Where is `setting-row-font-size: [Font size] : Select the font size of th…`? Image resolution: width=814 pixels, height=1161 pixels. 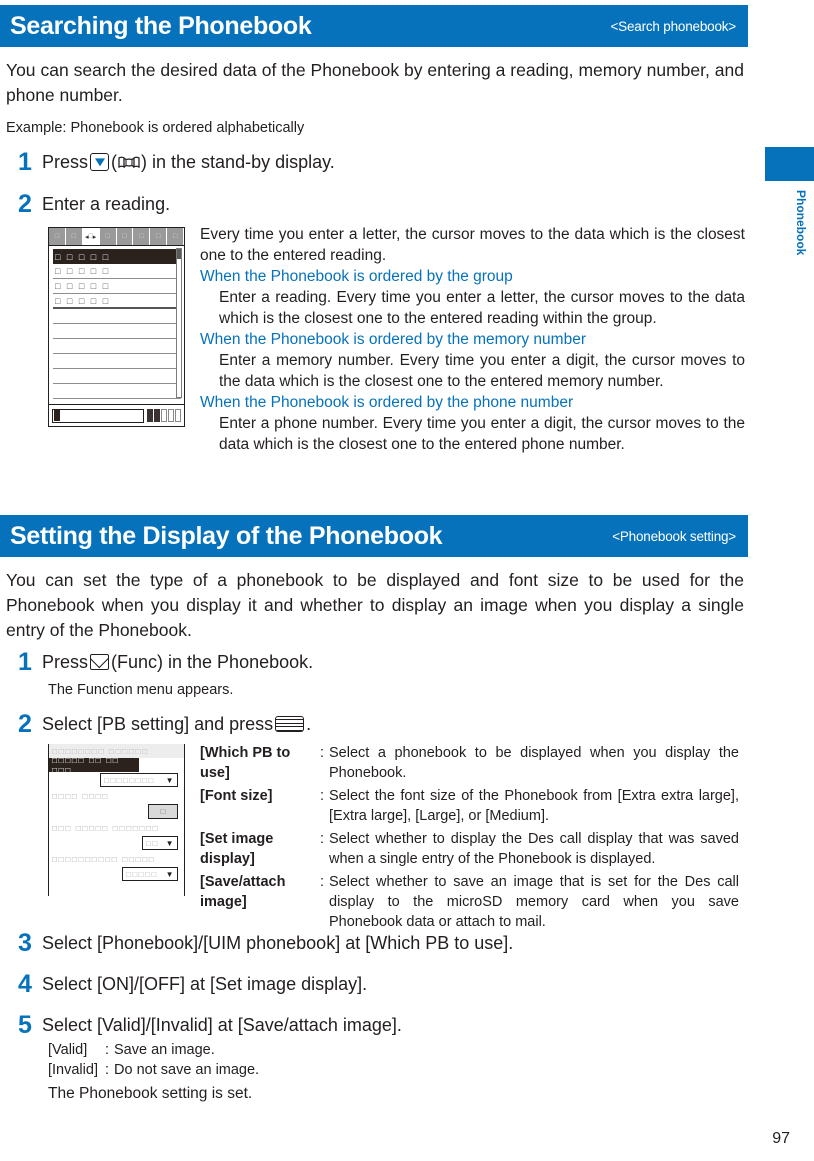 setting-row-font-size: [Font size] : Select the font size of th… is located at coordinates (472, 806).